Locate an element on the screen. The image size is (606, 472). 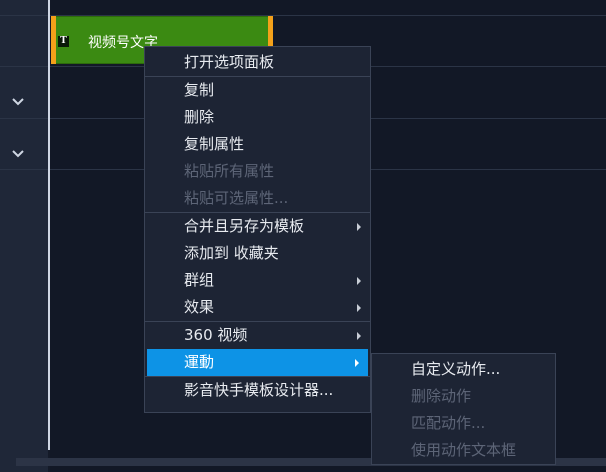
menu-item: 粘贴所有属性 is located at coordinates (257, 171).